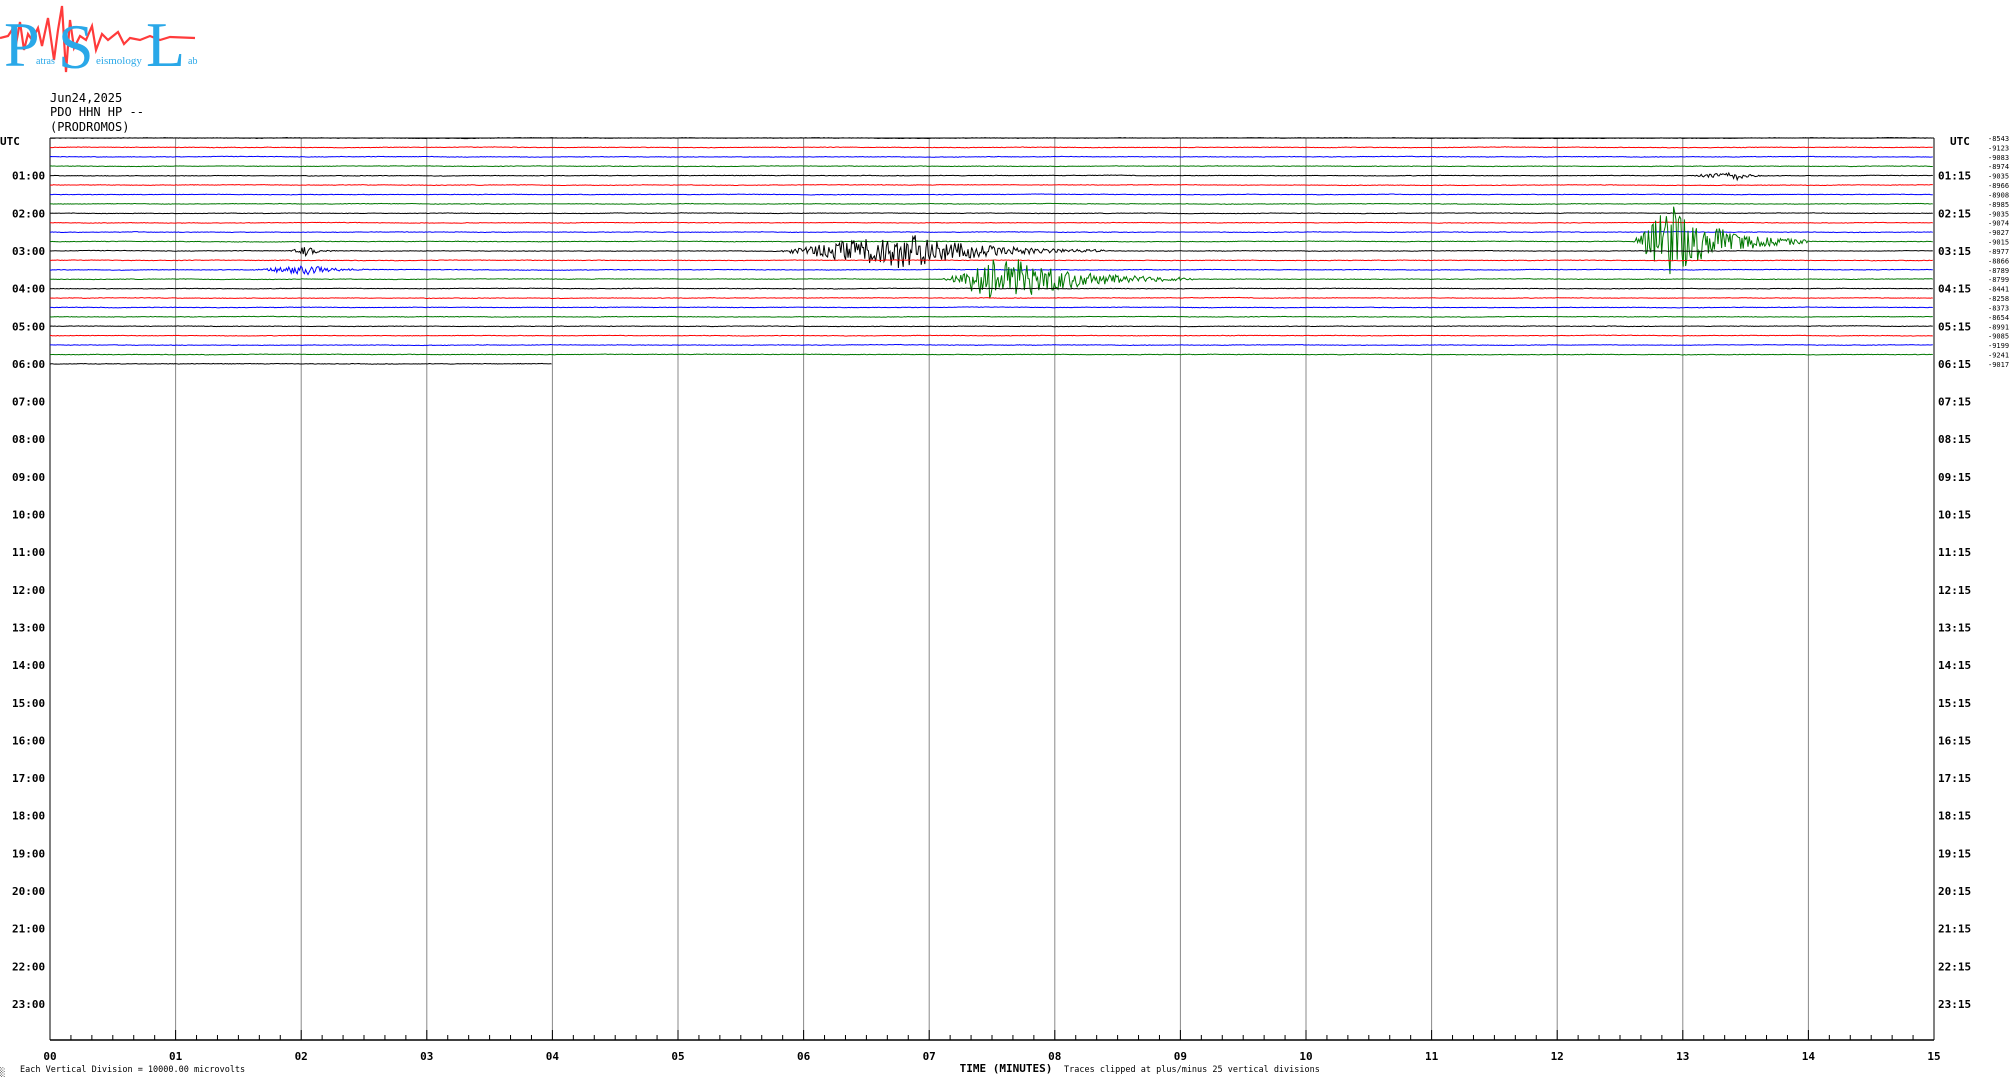 Image resolution: width=2010 pixels, height=1080 pixels. Describe the element at coordinates (1954, 703) in the screenshot. I see `right-hour-label: 15:15` at that location.